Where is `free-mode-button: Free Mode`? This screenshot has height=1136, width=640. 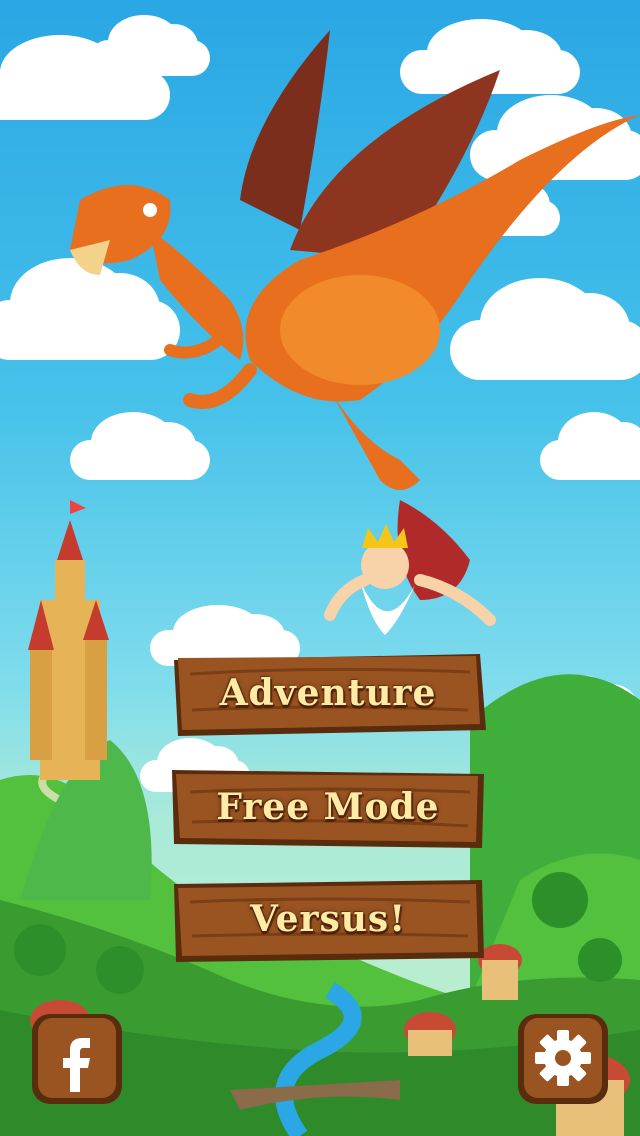
free-mode-button: Free Mode is located at coordinates (328, 807).